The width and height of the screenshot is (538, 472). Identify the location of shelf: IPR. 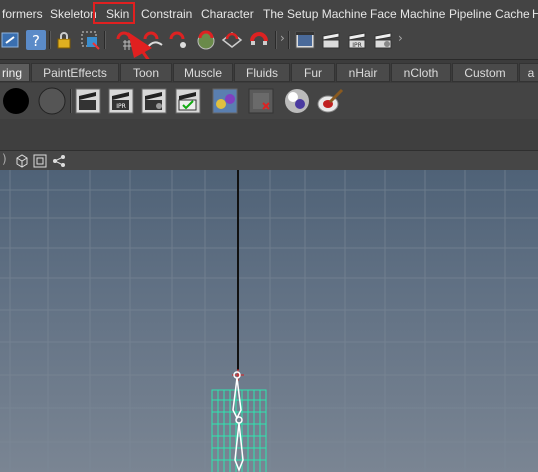
(269, 101).